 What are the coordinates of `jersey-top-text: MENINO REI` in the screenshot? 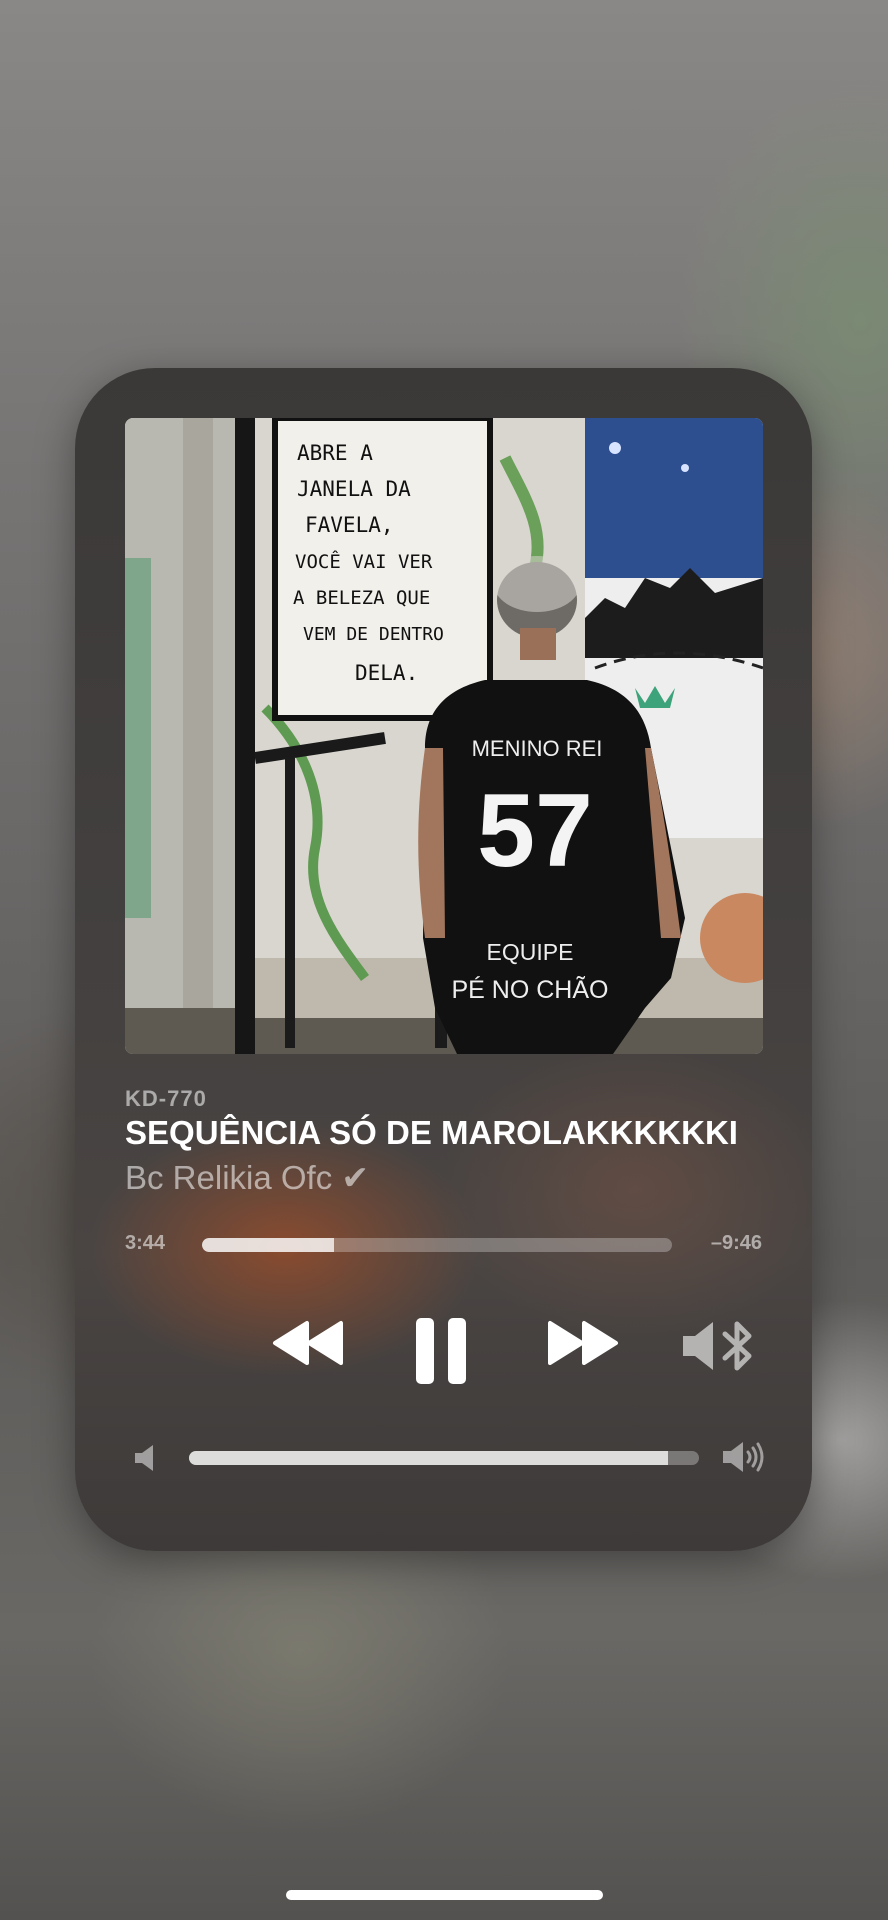 It's located at (537, 748).